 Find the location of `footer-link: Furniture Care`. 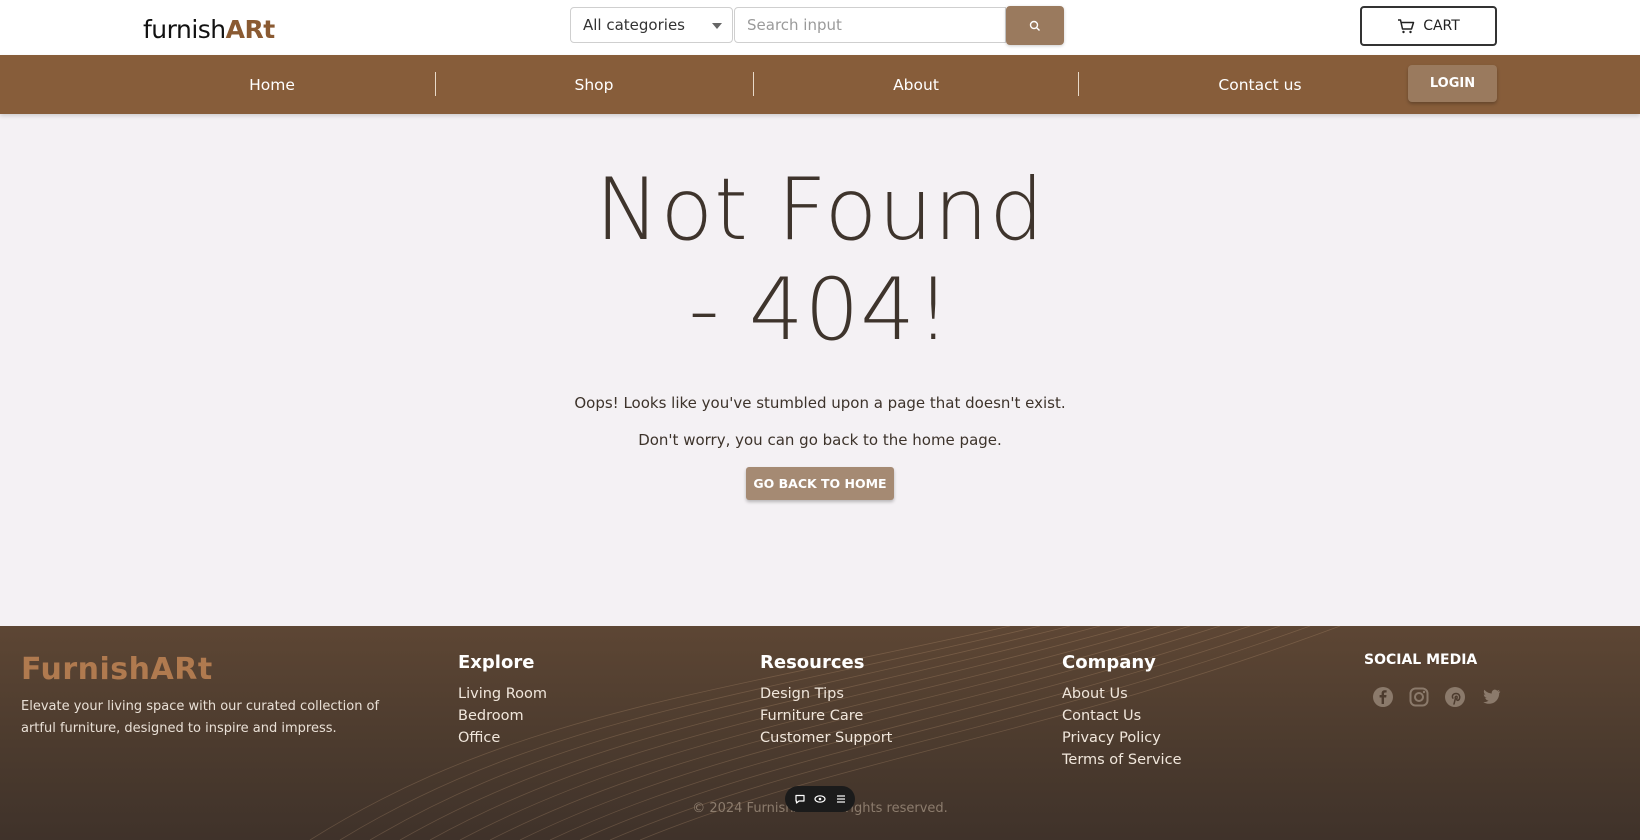

footer-link: Furniture Care is located at coordinates (826, 716).